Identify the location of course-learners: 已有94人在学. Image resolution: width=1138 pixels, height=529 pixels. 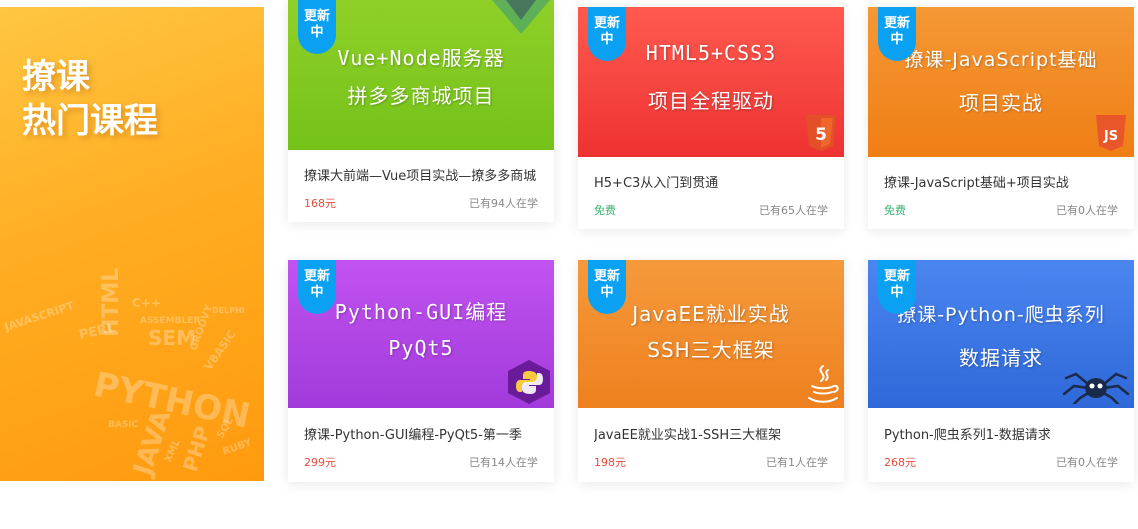
(503, 203).